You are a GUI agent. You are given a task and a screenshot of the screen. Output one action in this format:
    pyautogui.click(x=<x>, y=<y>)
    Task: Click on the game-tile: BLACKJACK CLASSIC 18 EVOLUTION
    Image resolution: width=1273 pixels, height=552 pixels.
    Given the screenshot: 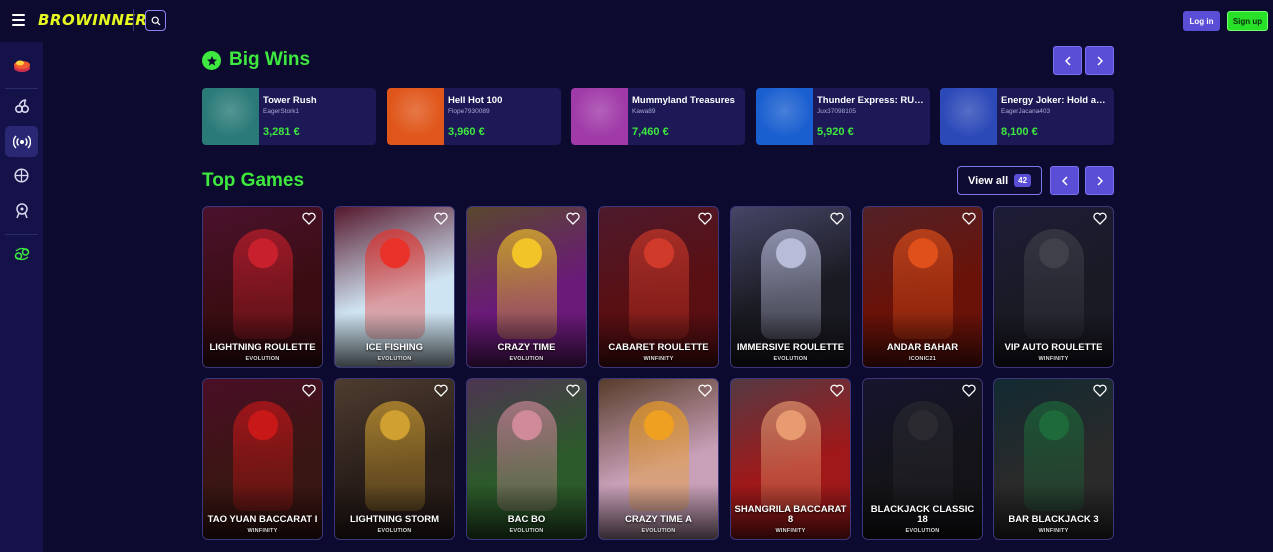 What is the action you would take?
    pyautogui.click(x=922, y=459)
    